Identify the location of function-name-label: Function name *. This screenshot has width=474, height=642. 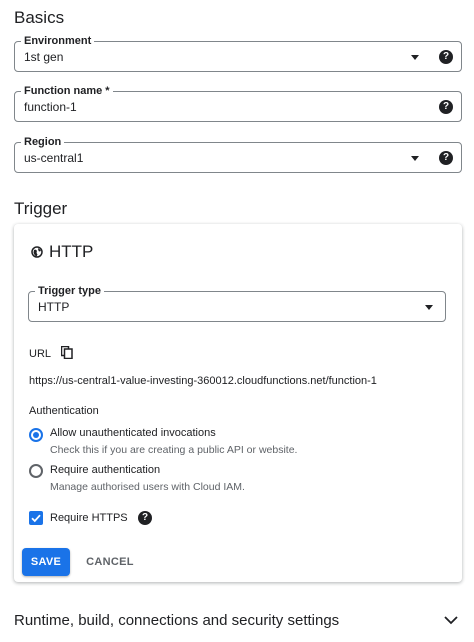
(67, 91).